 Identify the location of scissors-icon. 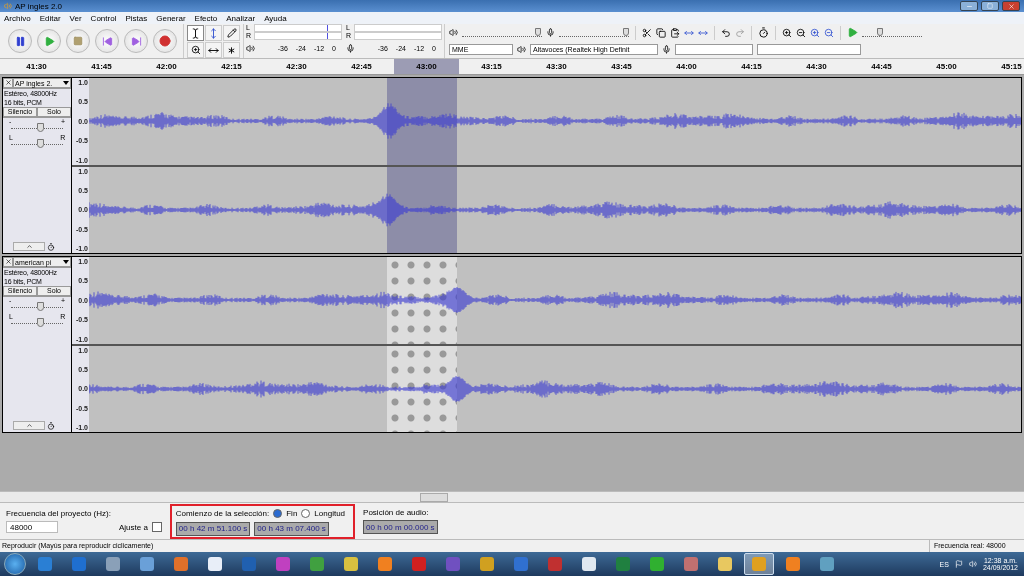
(647, 32).